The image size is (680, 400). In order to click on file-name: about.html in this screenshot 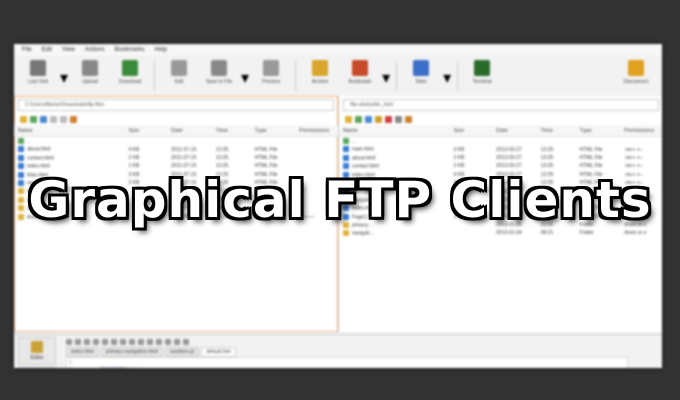, I will do `click(394, 157)`.